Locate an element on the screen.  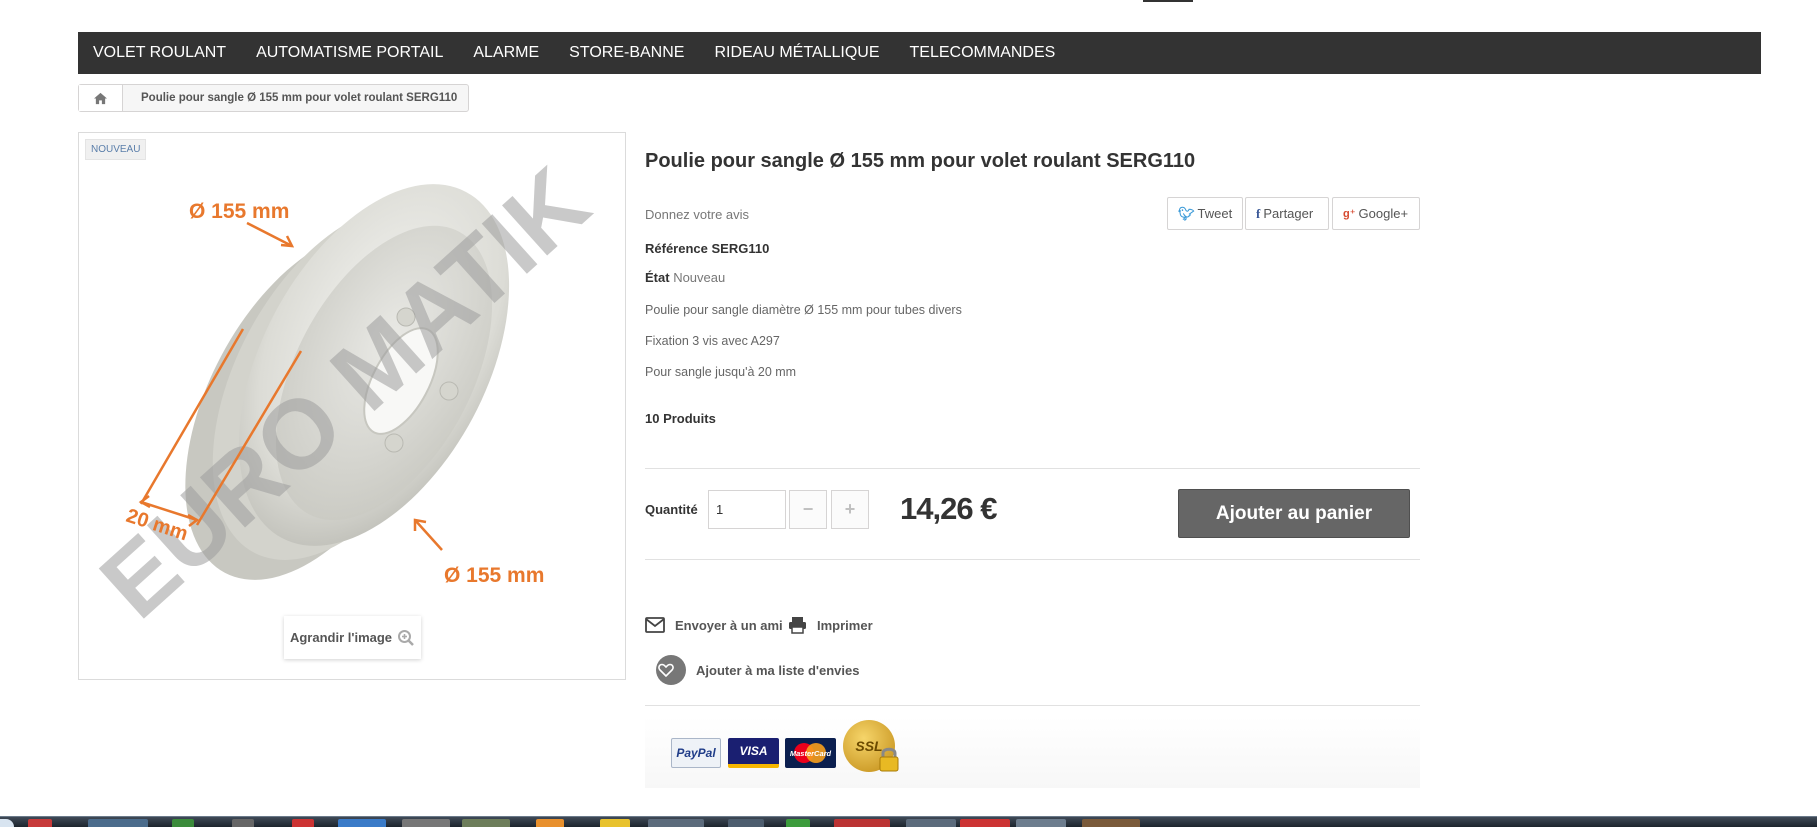
nav-item-telecommandes: TELECOMMANDES is located at coordinates (983, 53).